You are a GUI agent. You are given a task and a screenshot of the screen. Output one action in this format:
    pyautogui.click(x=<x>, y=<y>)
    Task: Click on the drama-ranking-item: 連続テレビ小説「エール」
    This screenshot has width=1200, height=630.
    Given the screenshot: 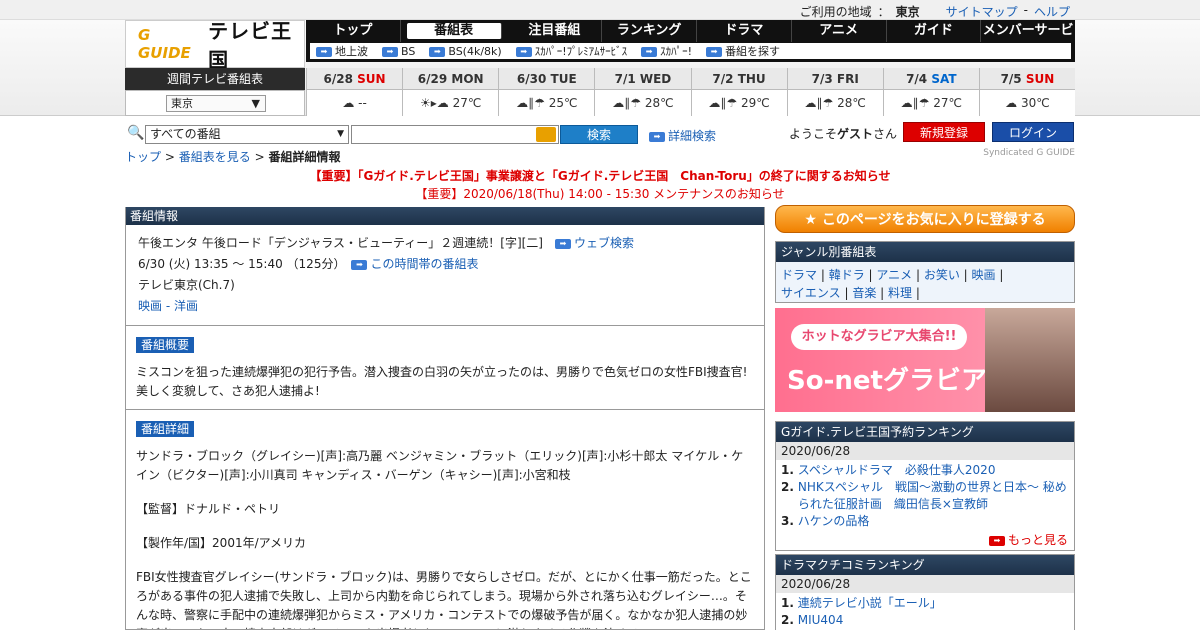 What is the action you would take?
    pyautogui.click(x=870, y=603)
    